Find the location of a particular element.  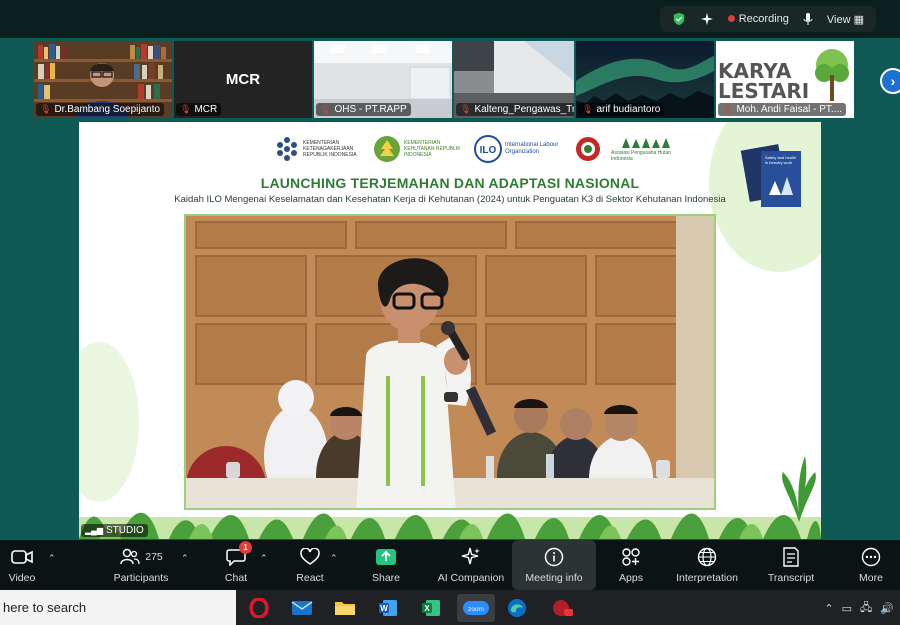

video-options-chevron-up-icon: ⌃ is located at coordinates (52, 558).